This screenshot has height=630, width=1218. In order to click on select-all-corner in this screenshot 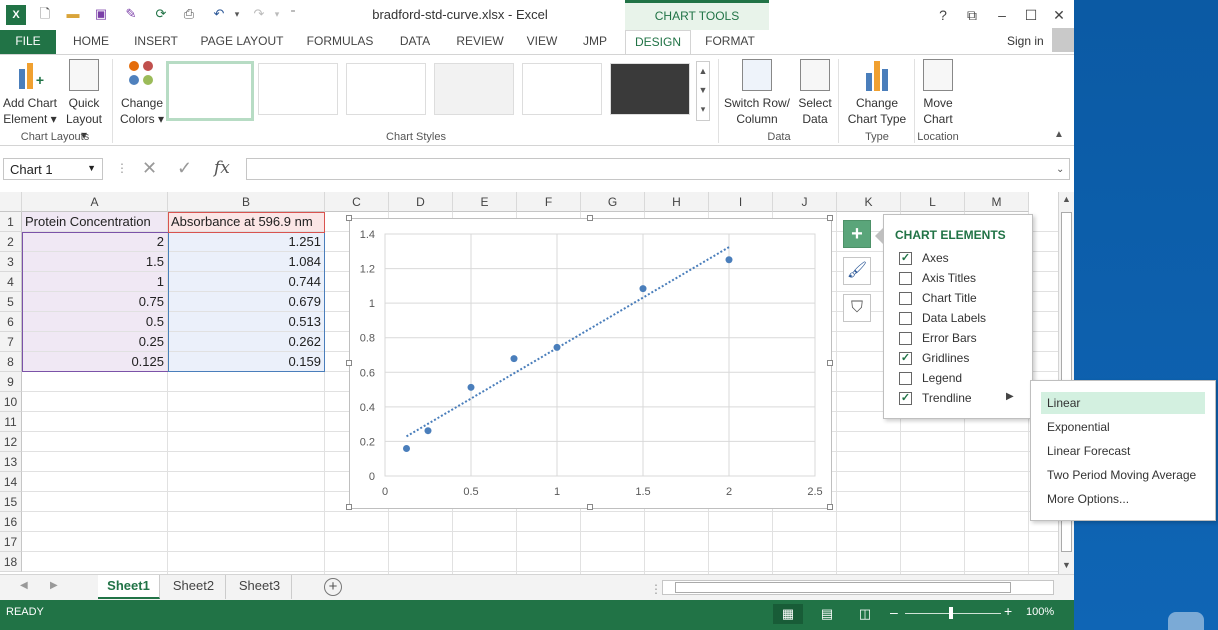, I will do `click(11, 202)`.